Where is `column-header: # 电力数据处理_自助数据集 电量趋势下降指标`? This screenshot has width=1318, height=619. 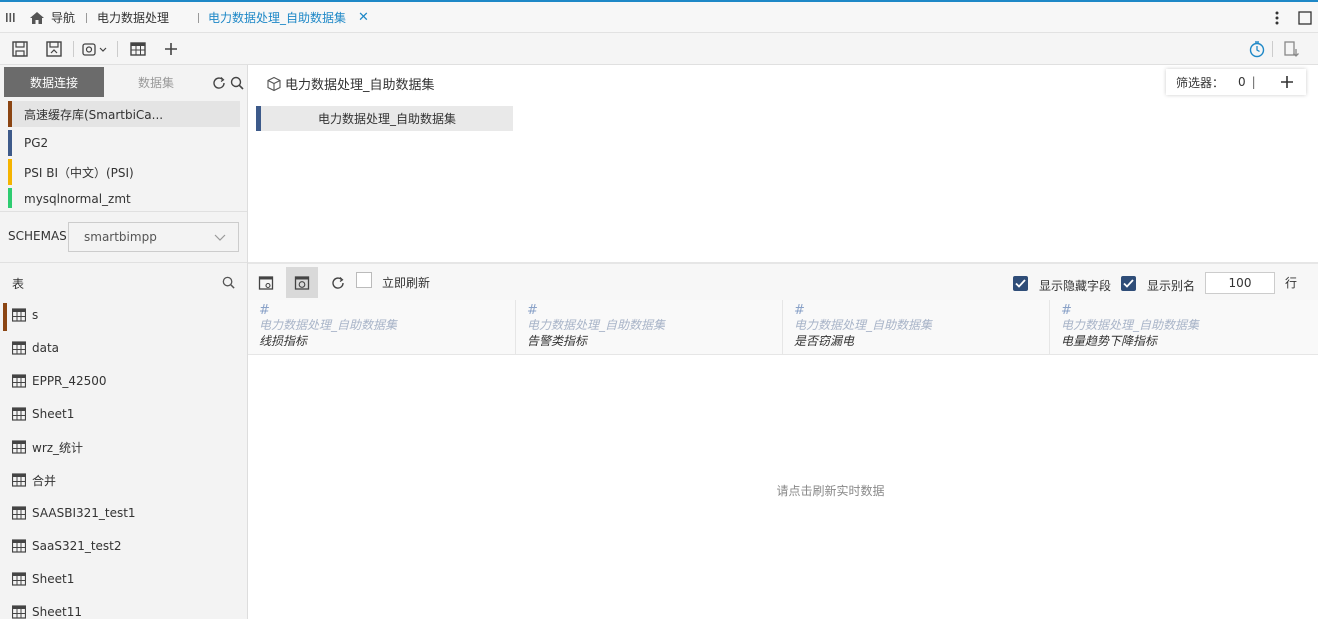 column-header: # 电力数据处理_自助数据集 电量趋势下降指标 is located at coordinates (1184, 327).